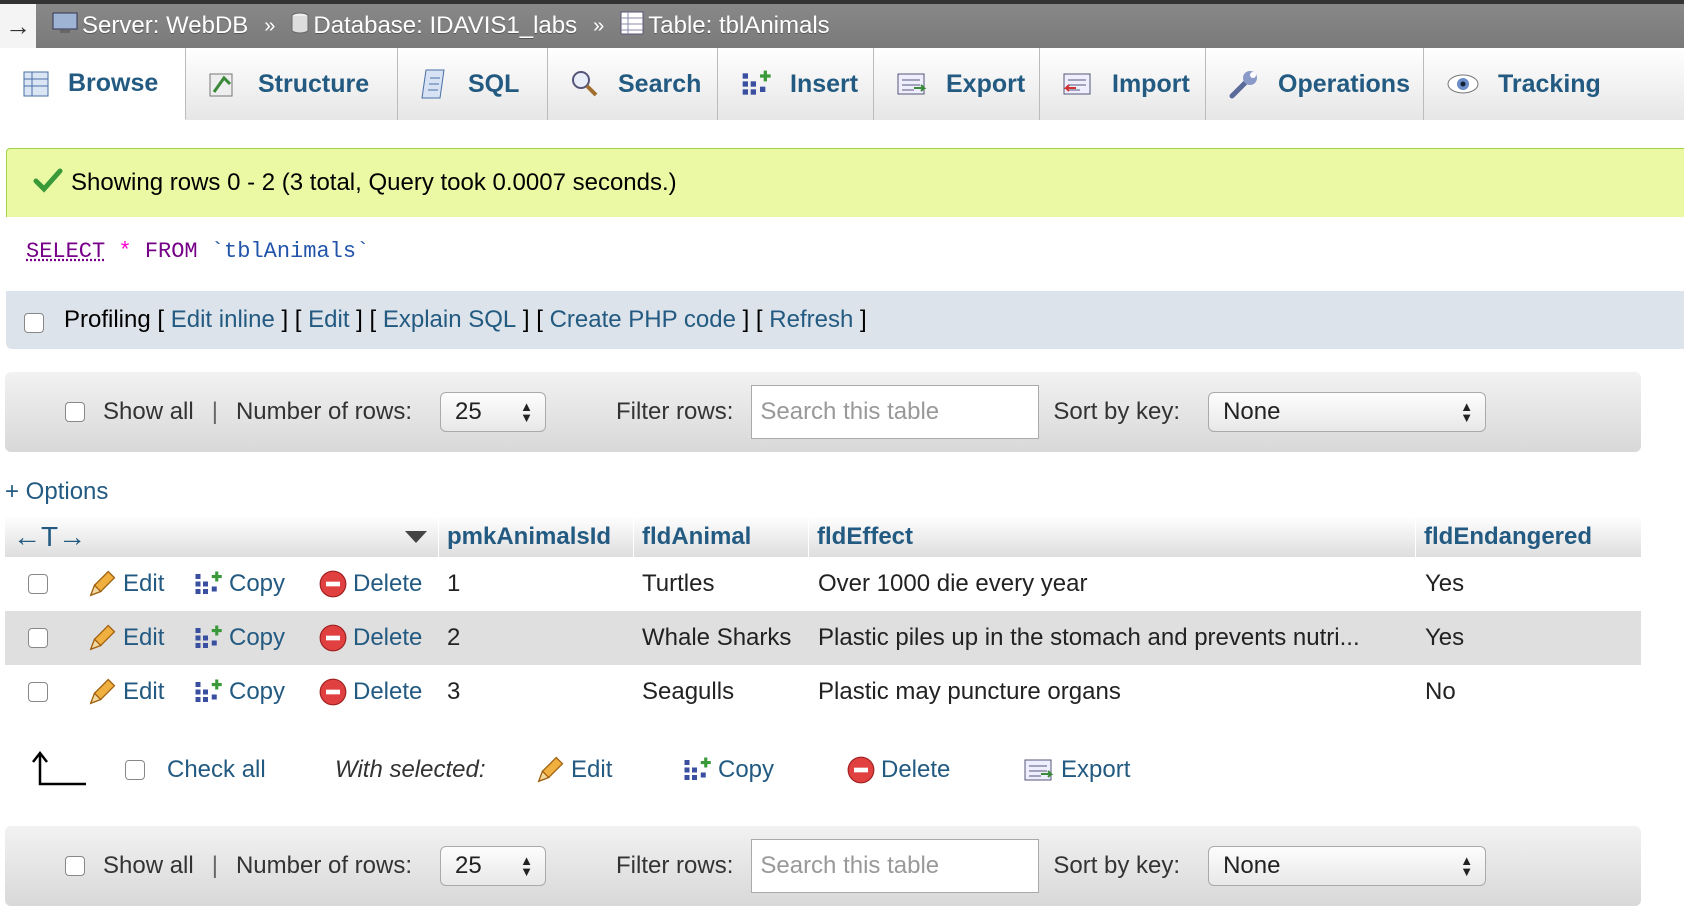  Describe the element at coordinates (388, 637) in the screenshot. I see `row-delete-label: Delete` at that location.